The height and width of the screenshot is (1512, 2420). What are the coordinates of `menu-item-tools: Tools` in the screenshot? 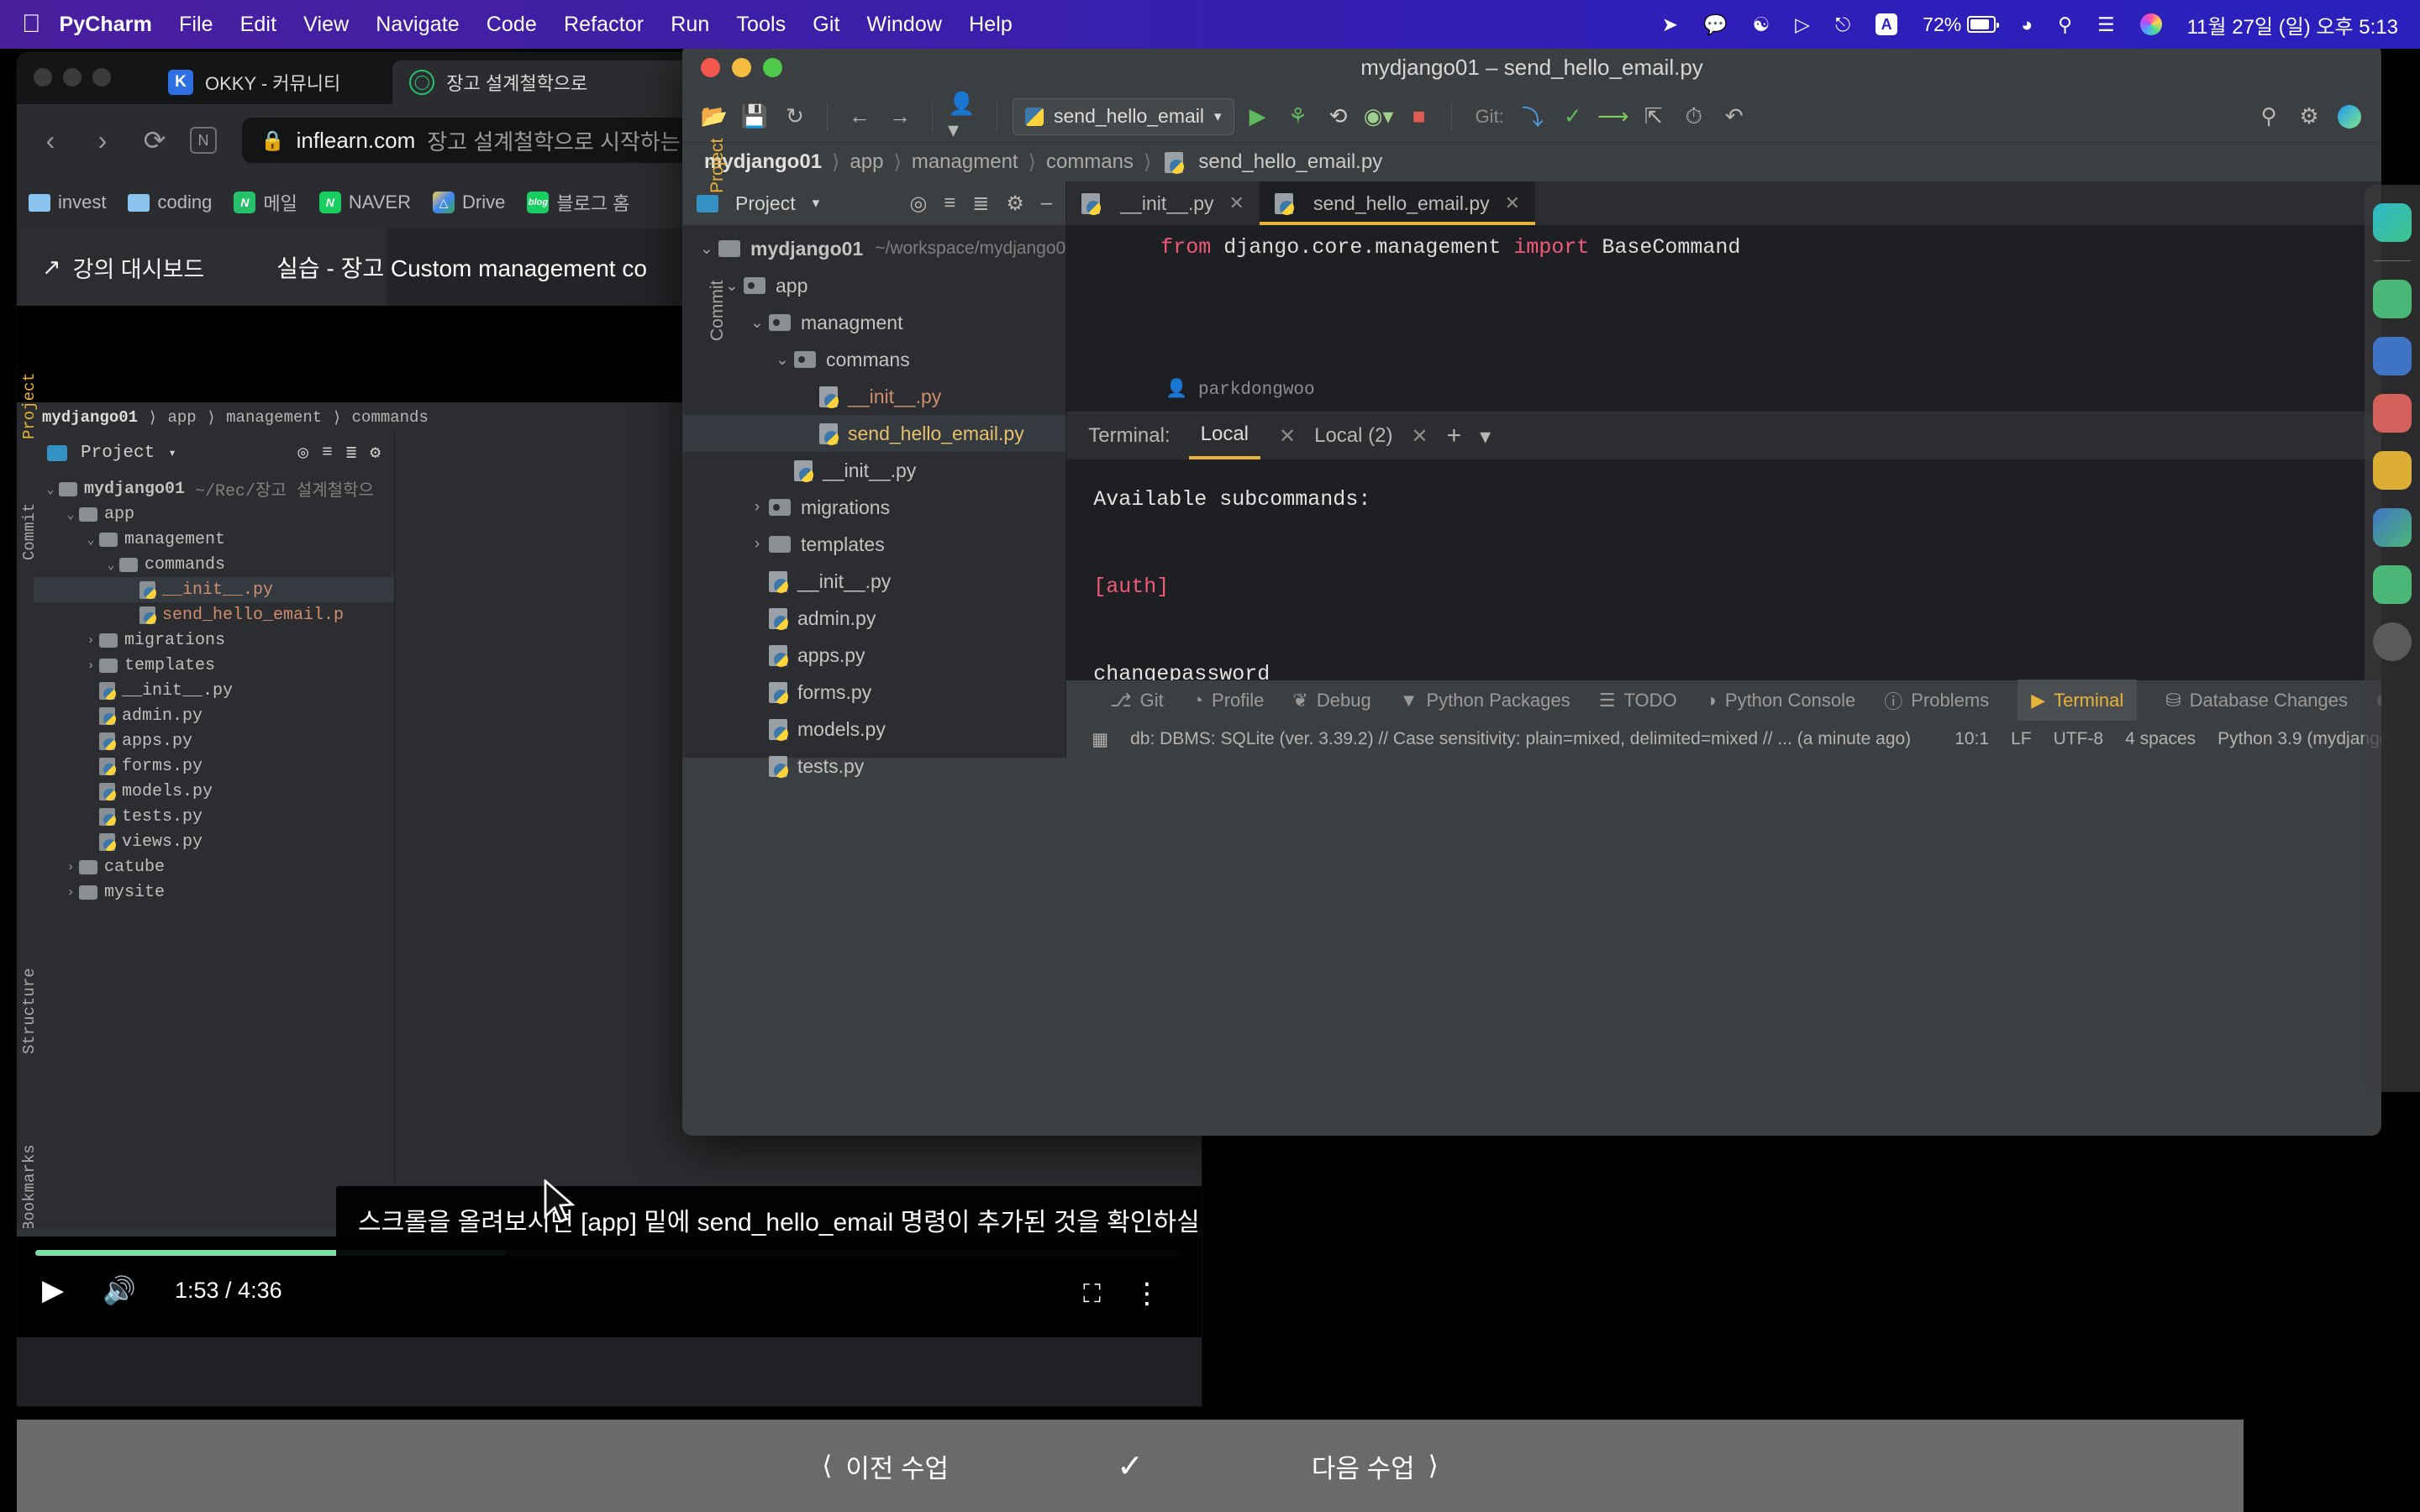 It's located at (761, 25).